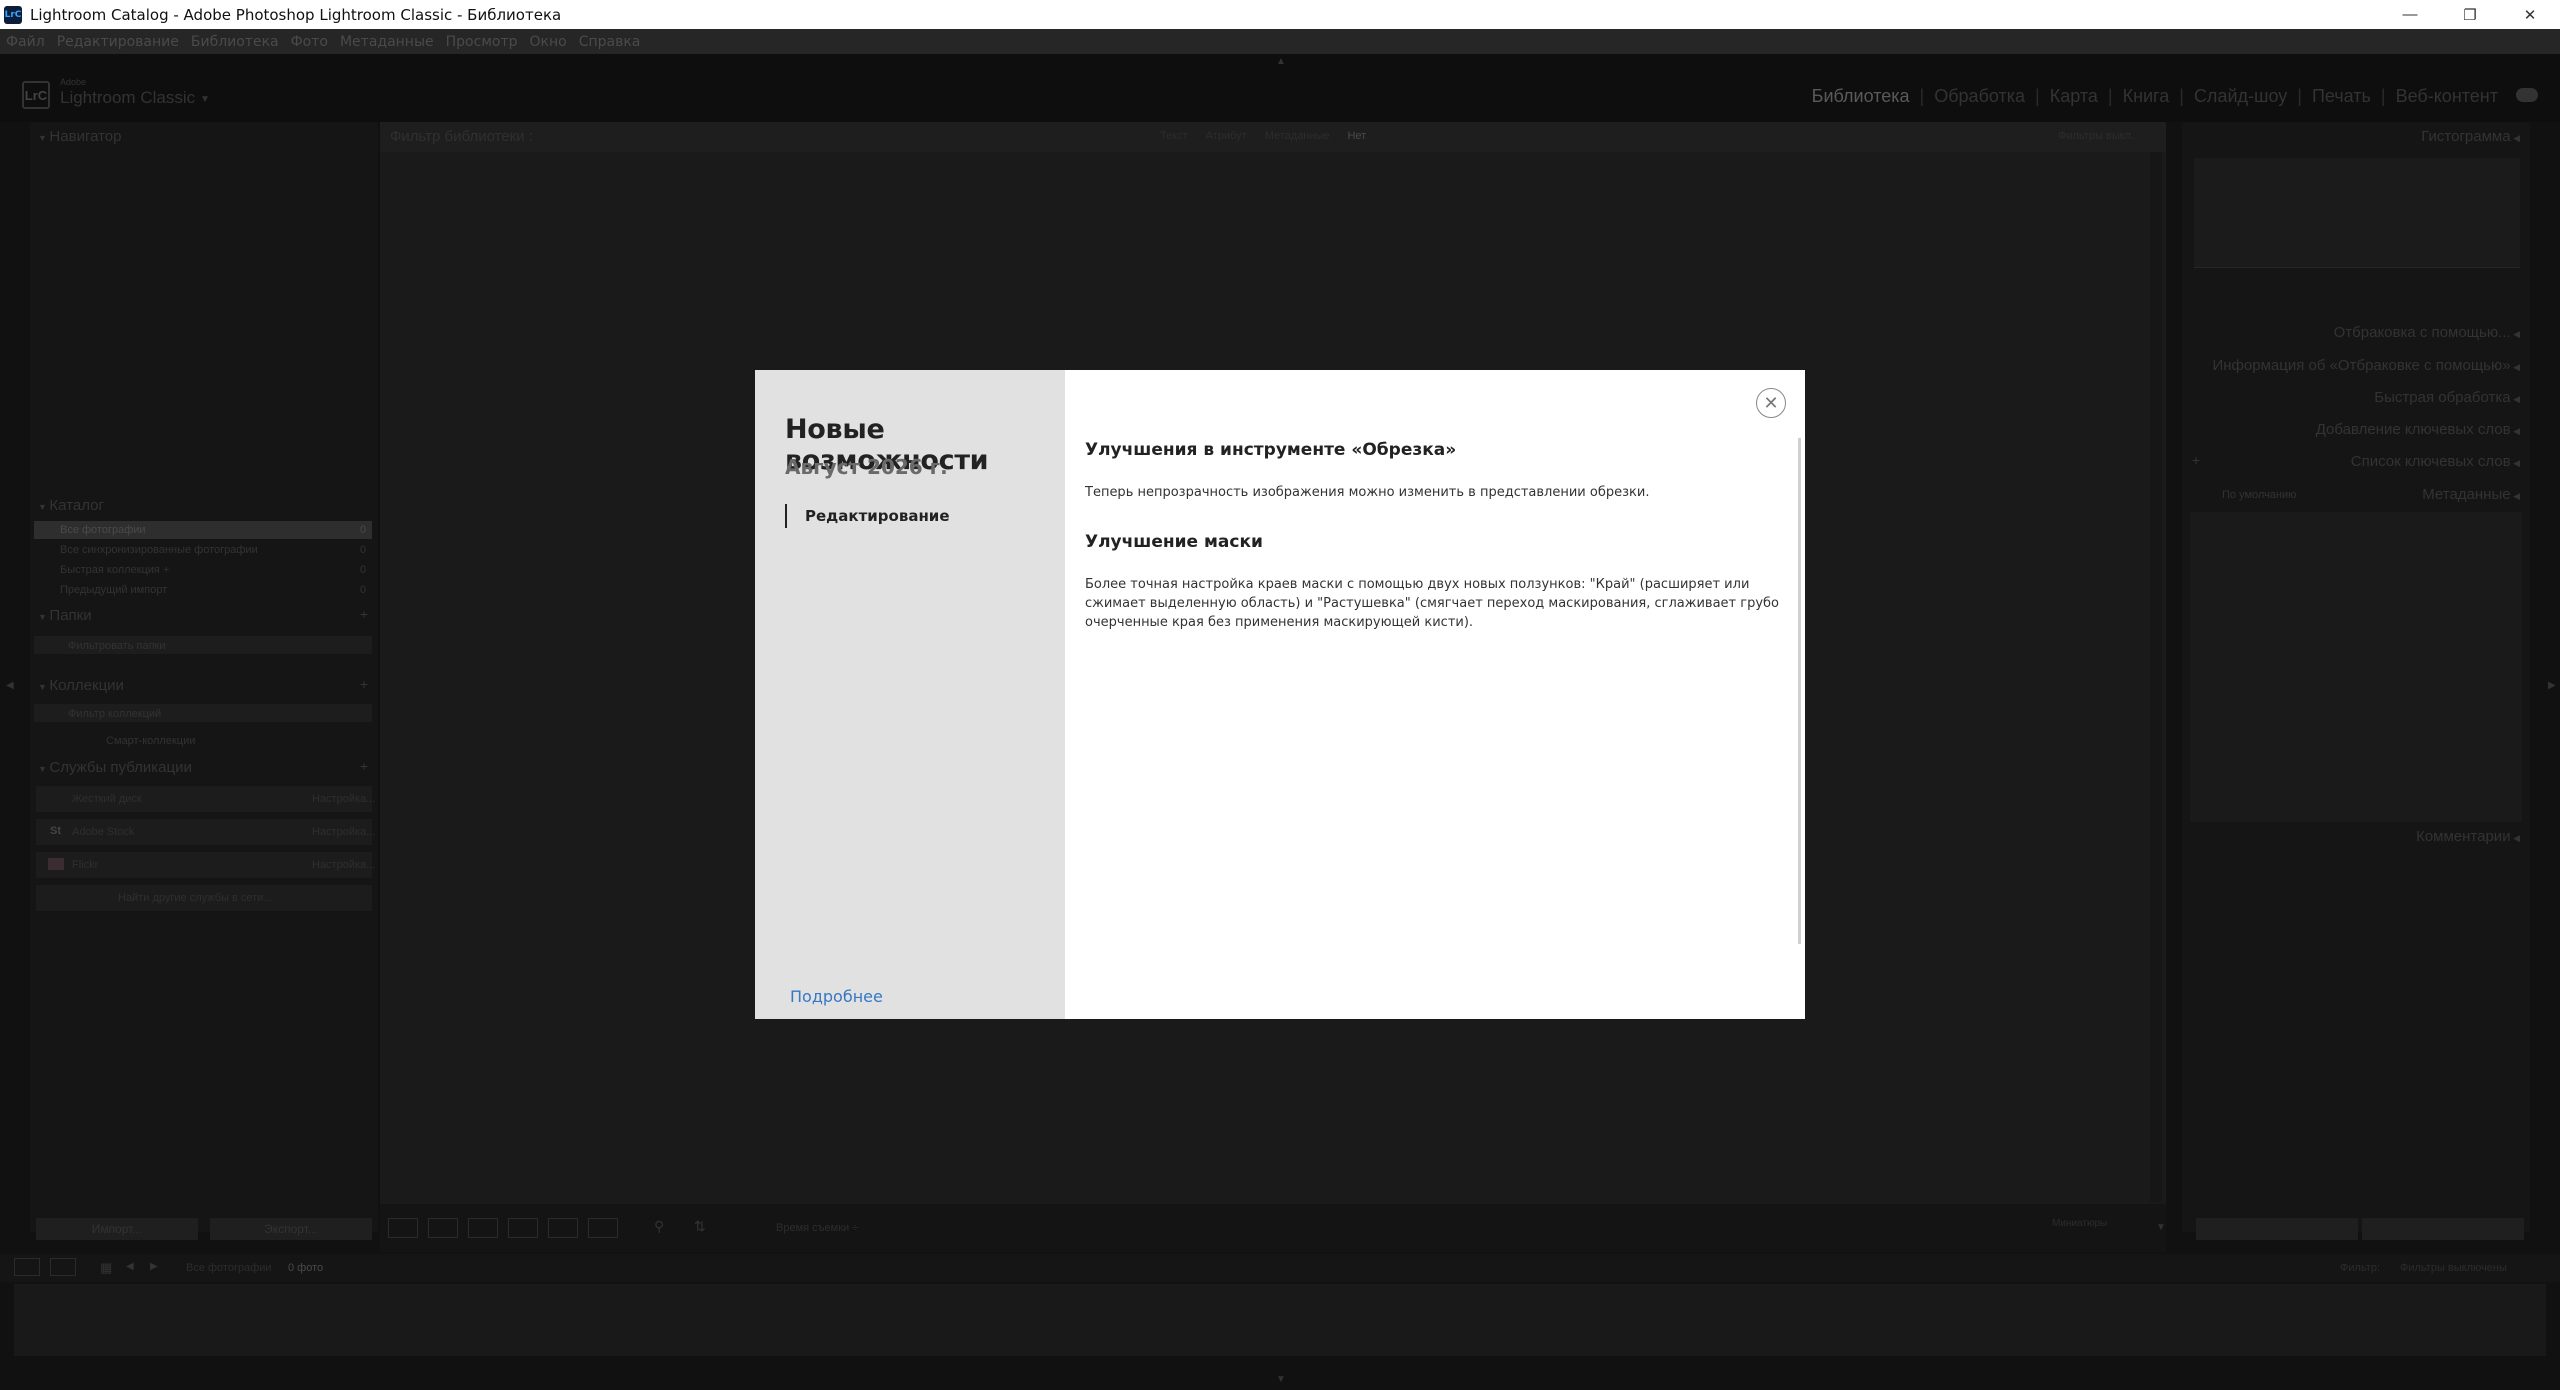 Image resolution: width=2560 pixels, height=1390 pixels. What do you see at coordinates (1979, 96) in the screenshot?
I see `module-develop: Обработка` at bounding box center [1979, 96].